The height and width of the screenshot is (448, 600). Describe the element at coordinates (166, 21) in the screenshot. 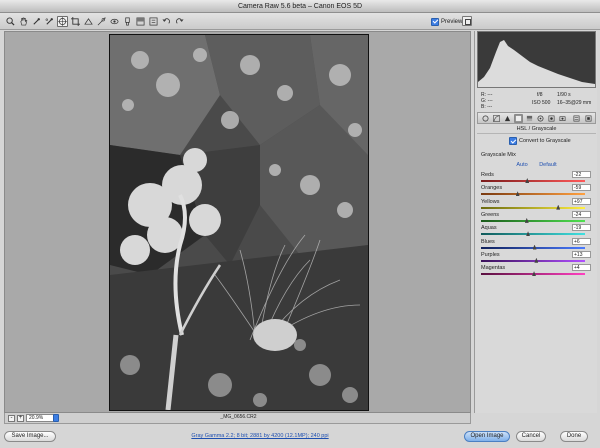

I see `rotate-left-icon` at that location.